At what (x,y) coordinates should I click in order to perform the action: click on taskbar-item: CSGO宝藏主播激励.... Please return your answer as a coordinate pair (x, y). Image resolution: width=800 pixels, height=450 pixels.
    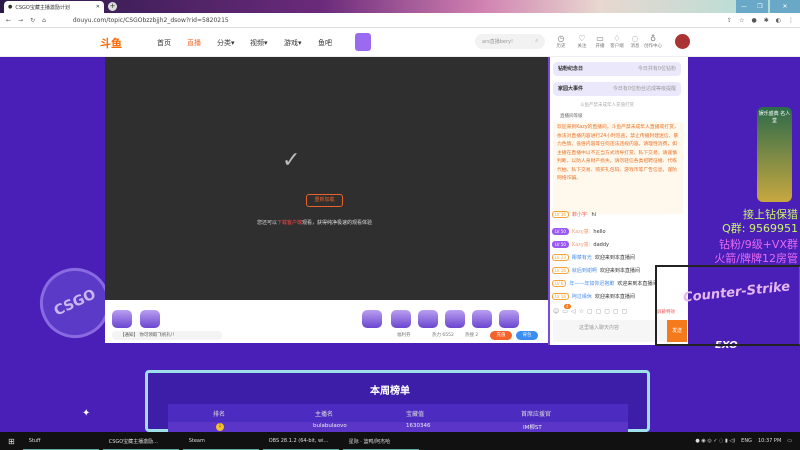
    Looking at the image, I should click on (140, 441).